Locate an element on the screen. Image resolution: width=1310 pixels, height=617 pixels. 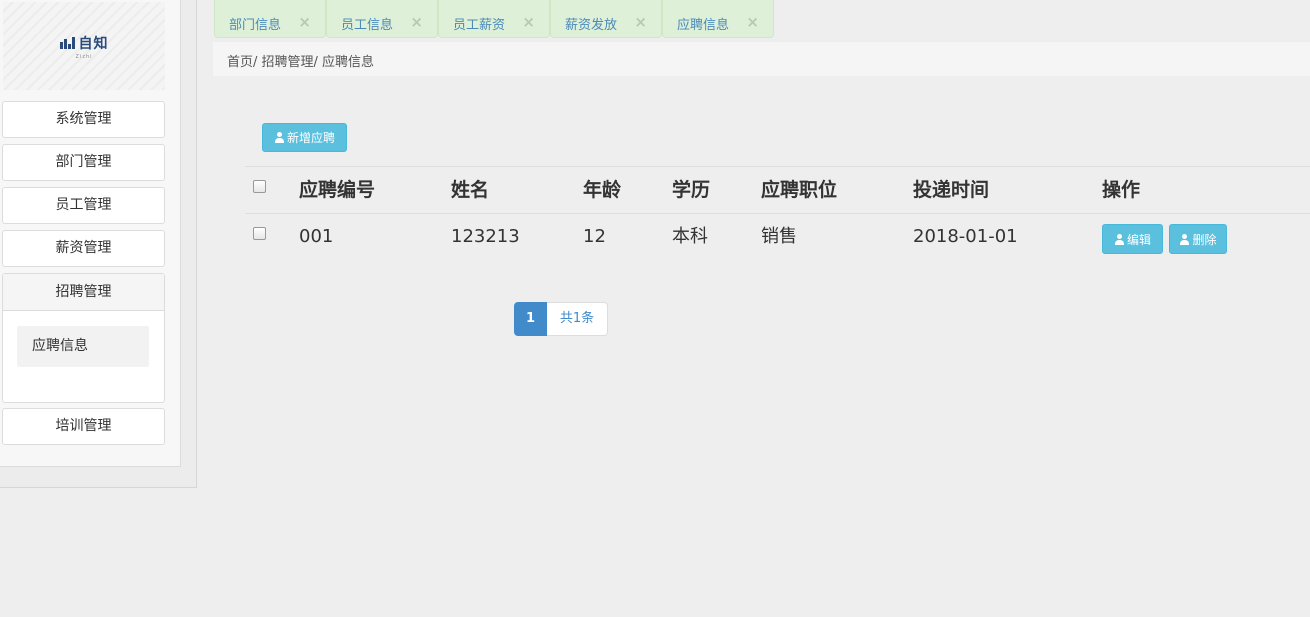
breadcrumb: 首页/ 招聘管理/ 应聘信息 is located at coordinates (301, 62).